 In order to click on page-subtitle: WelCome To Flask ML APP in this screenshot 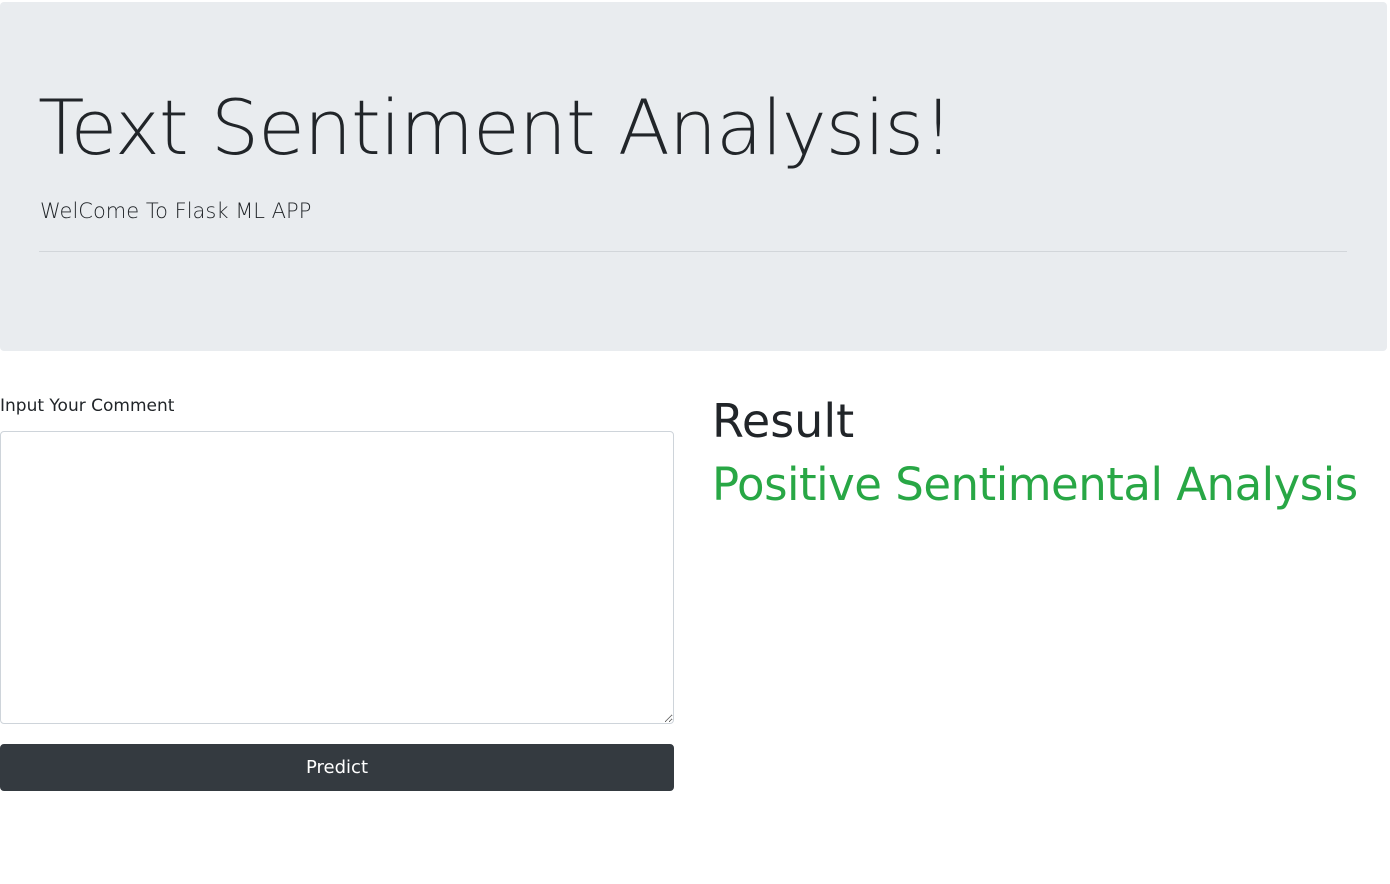, I will do `click(176, 211)`.